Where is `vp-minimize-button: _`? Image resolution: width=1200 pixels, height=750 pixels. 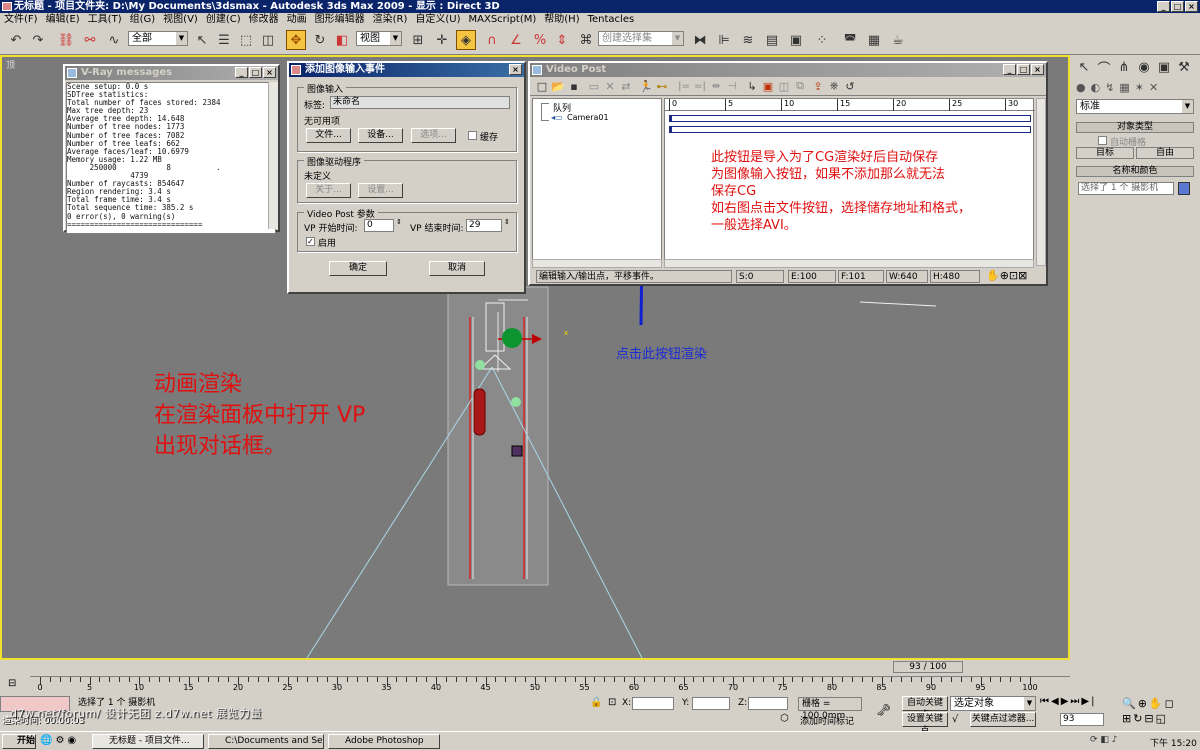 vp-minimize-button: _ is located at coordinates (1009, 69).